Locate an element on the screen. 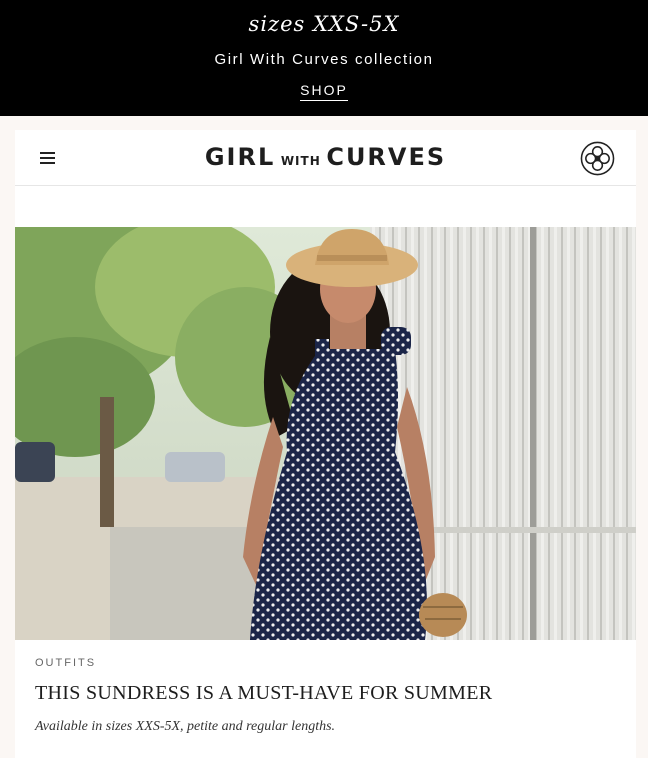  shop-link: SHOP is located at coordinates (324, 91).